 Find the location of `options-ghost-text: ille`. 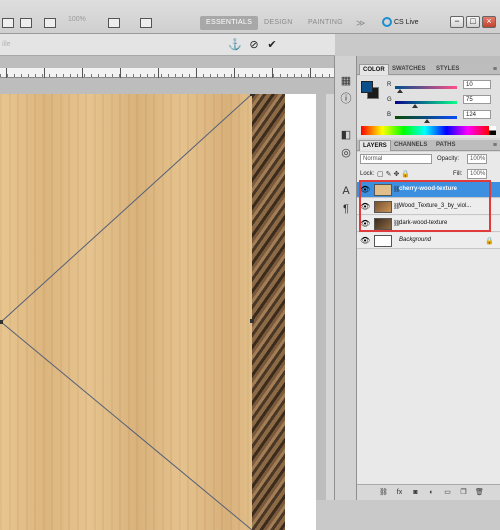

options-ghost-text: ille is located at coordinates (6, 44).